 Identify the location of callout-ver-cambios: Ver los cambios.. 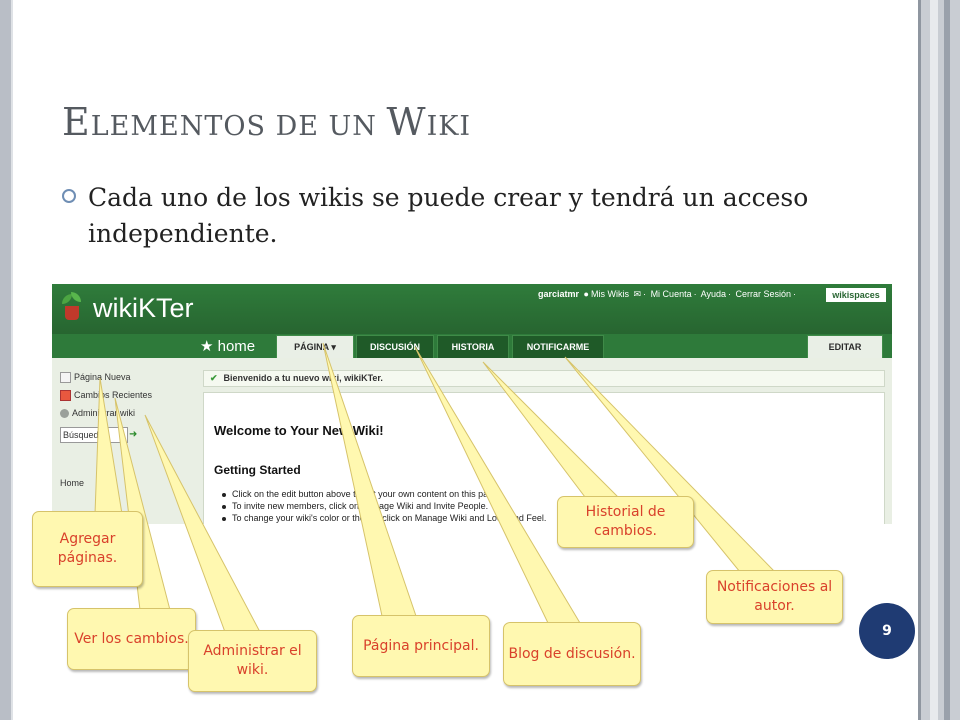
(131, 639).